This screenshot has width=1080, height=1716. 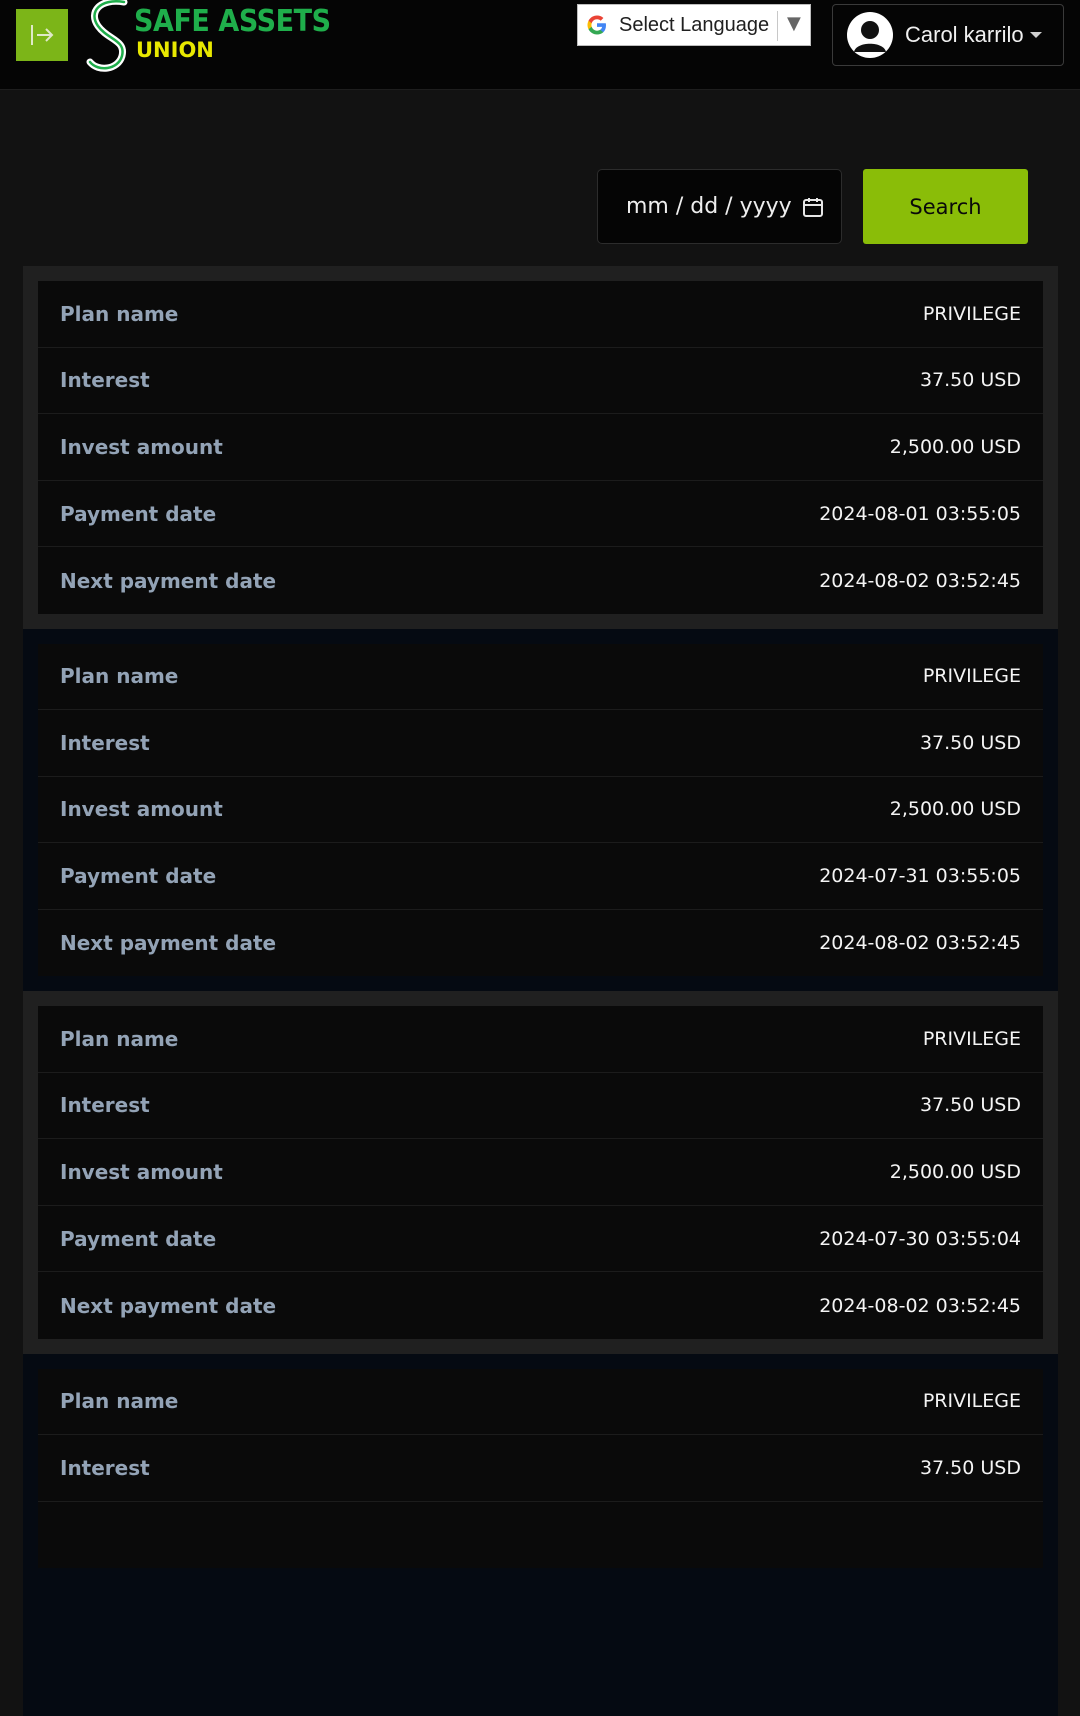 What do you see at coordinates (870, 35) in the screenshot?
I see `user-avatar-icon` at bounding box center [870, 35].